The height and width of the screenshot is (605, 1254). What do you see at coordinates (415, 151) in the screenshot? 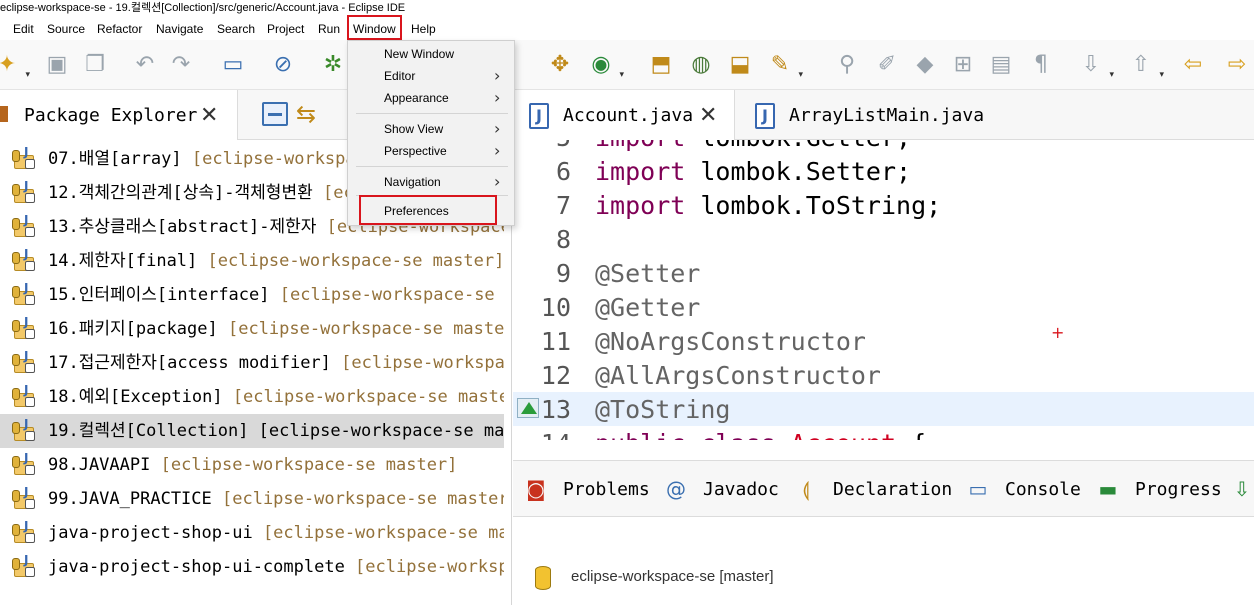
I see `menu-item-label: Perspective` at bounding box center [415, 151].